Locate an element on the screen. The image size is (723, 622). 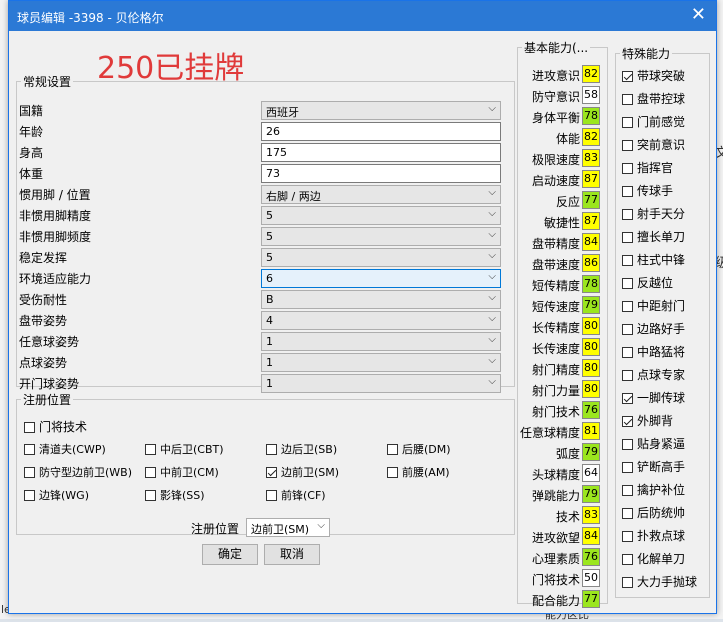
setting-row: 稳定发挥 5 ⌵ is located at coordinates (262, 257).